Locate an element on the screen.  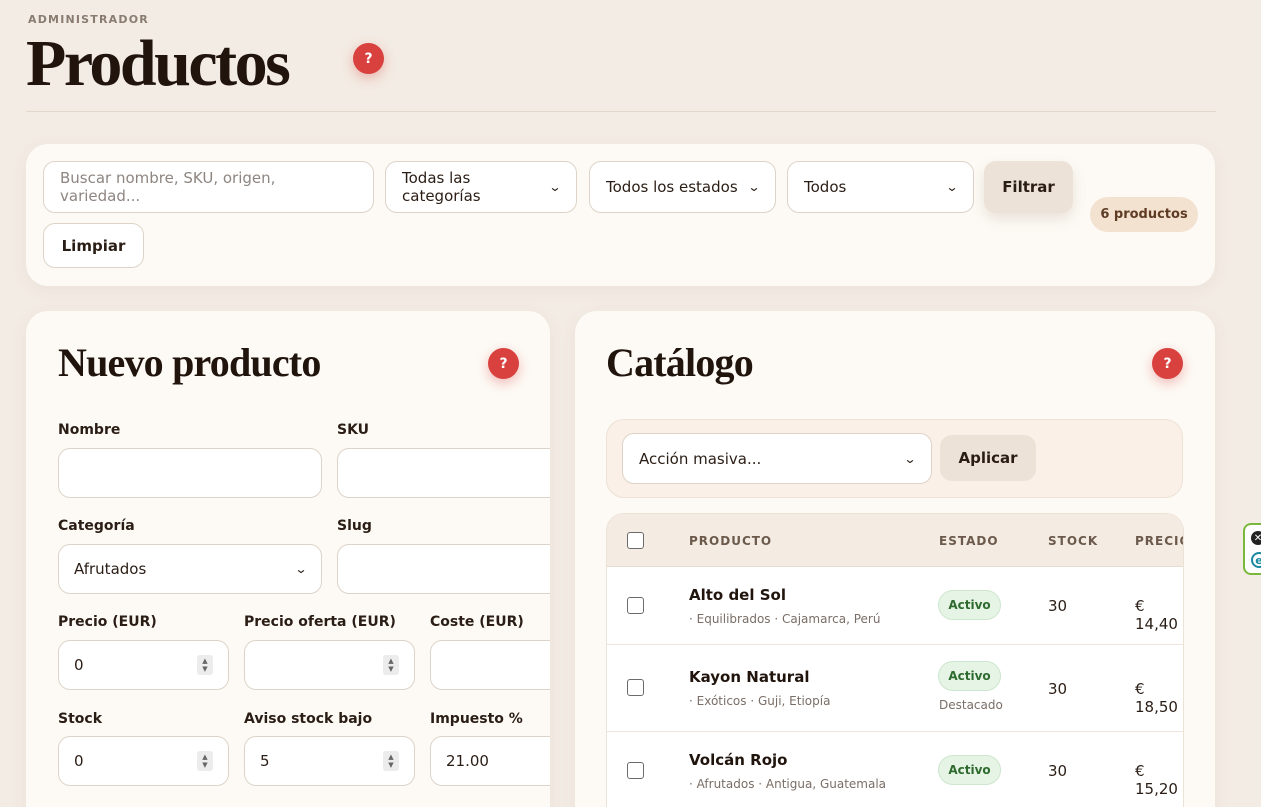
select-all-checkbox is located at coordinates (635, 540).